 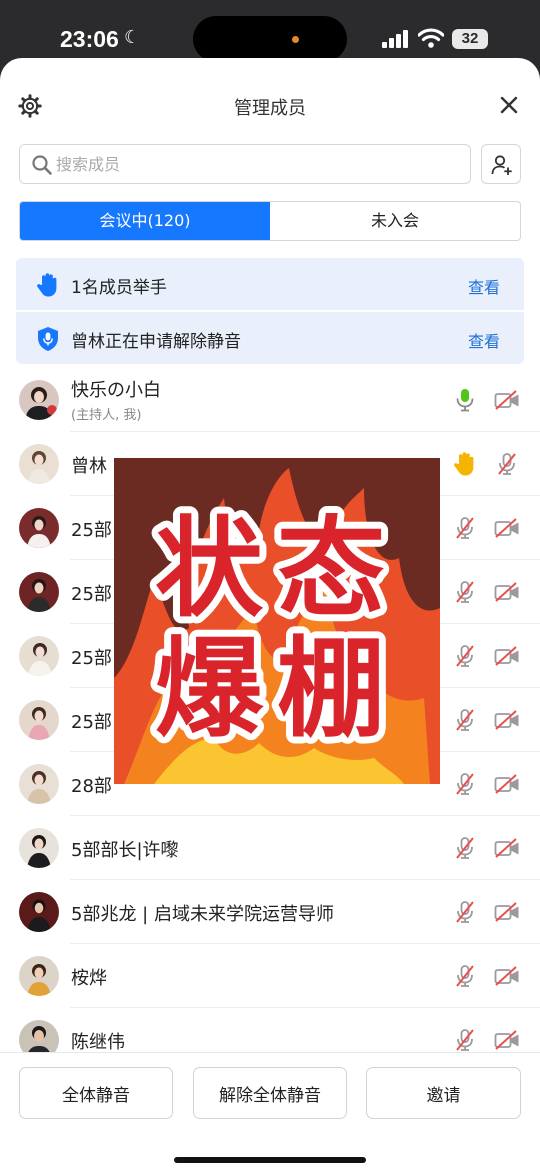 I want to click on camera-indicator-dot, so click(x=295, y=39).